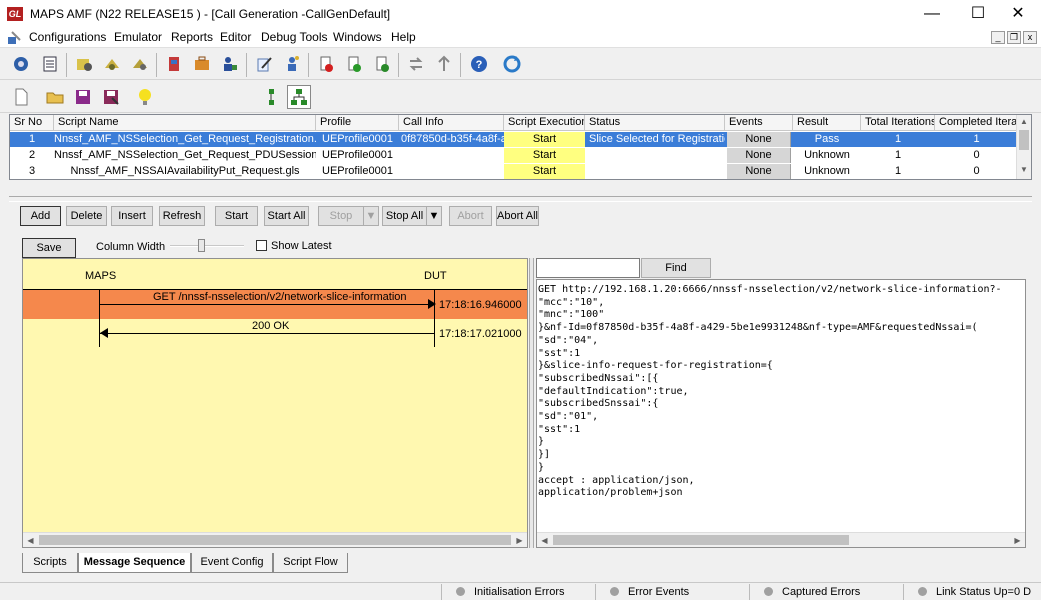  Describe the element at coordinates (145, 97) in the screenshot. I see `lightbulb-icon` at that location.